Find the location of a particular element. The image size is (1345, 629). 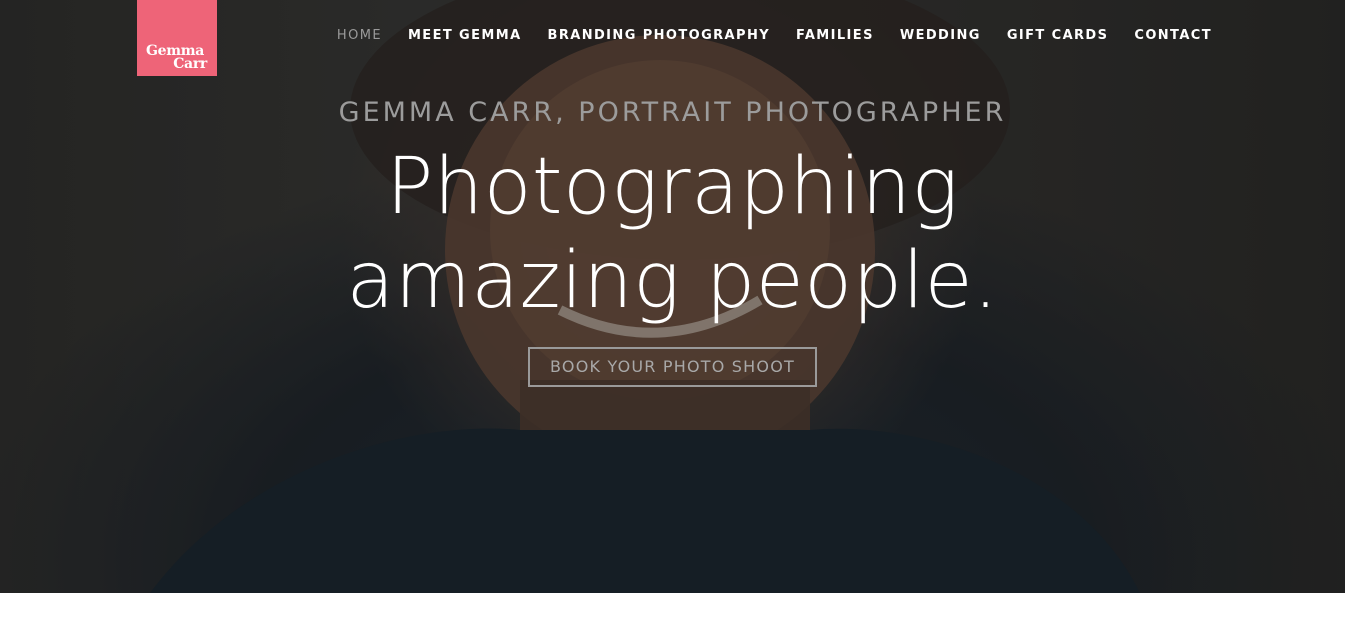

nav-item-branding-photography: BRANDING PHOTOGRAPHY is located at coordinates (659, 36).